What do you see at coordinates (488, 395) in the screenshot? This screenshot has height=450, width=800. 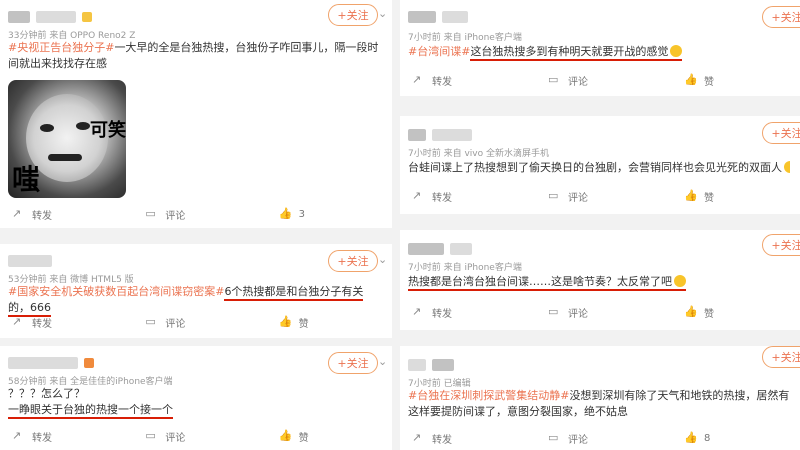 I see `hashtag-link: #台独在深圳刺探武警集结动静#` at bounding box center [488, 395].